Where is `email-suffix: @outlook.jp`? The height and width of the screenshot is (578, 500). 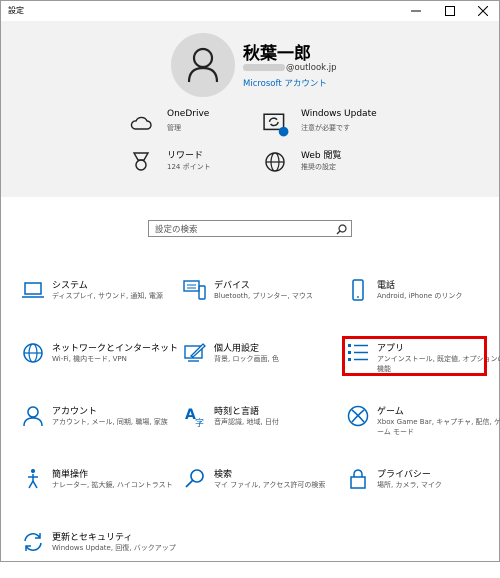
email-suffix: @outlook.jp is located at coordinates (311, 68).